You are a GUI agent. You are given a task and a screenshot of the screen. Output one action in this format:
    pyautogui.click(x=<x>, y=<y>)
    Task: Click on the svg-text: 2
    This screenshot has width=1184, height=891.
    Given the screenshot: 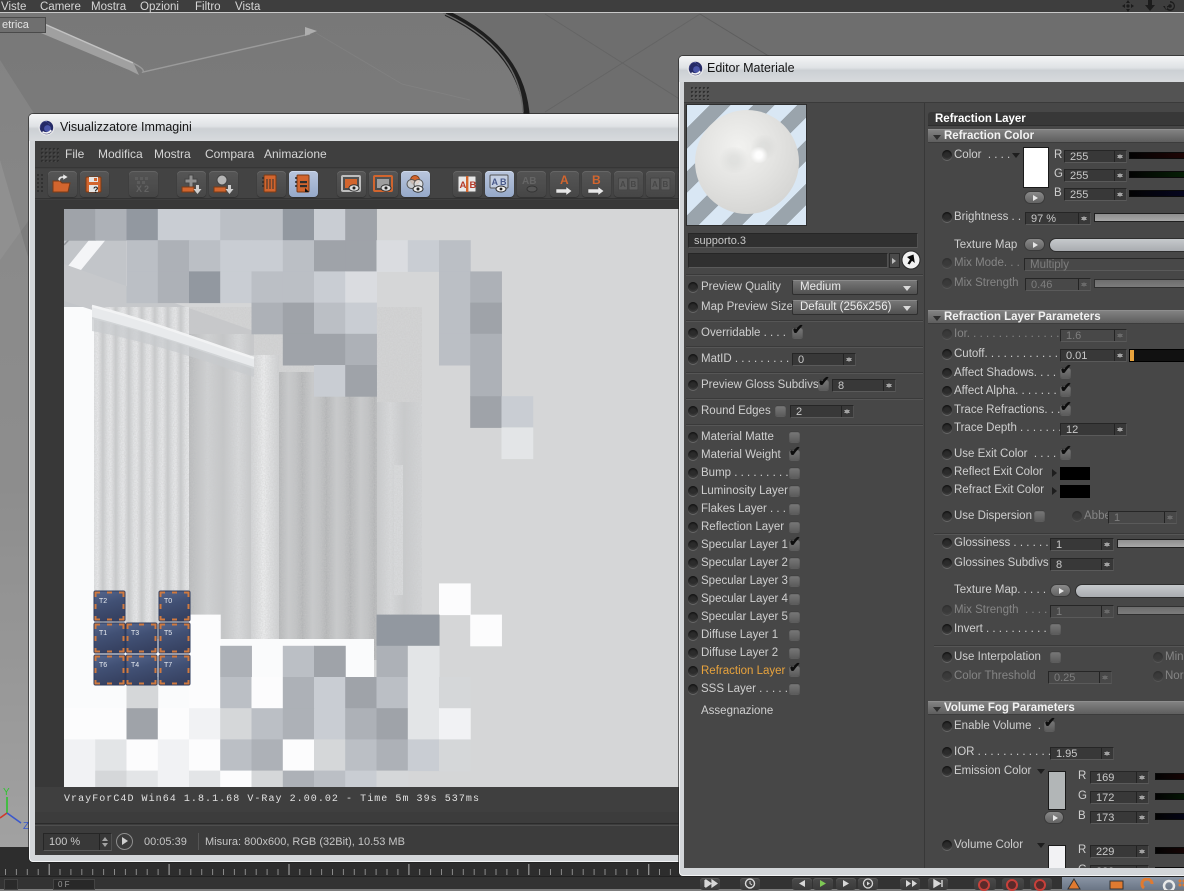 What is the action you would take?
    pyautogui.click(x=146, y=189)
    